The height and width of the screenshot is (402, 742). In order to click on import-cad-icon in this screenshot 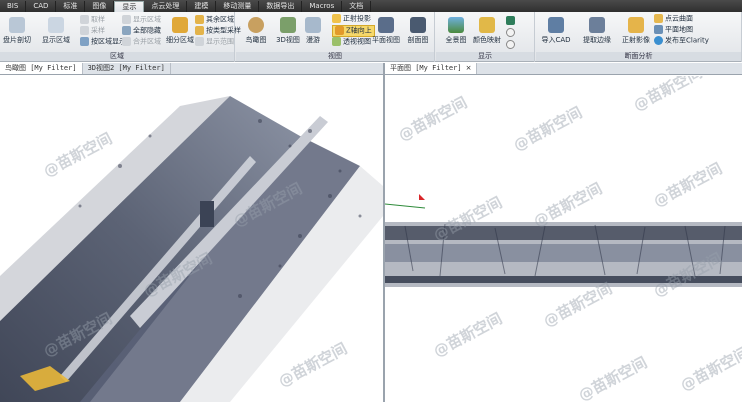, I will do `click(556, 25)`.